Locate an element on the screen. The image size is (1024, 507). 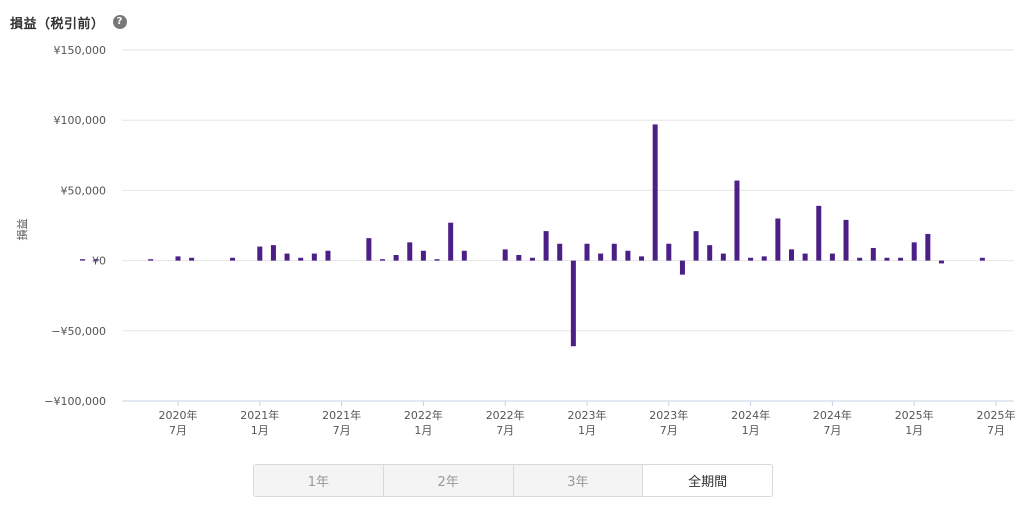
y-axis-label: 損益 is located at coordinates (22, 230).